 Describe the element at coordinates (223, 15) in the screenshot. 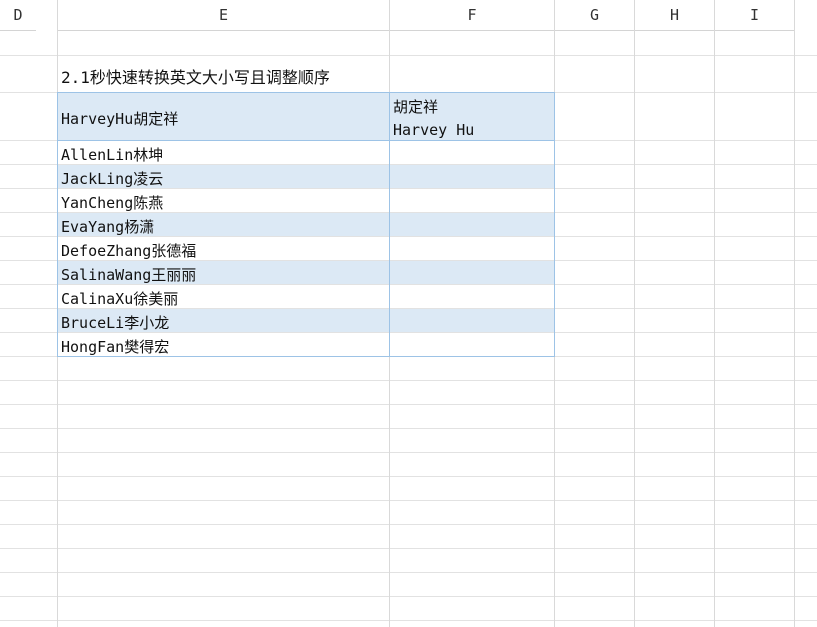

I see `column-header-e: E` at that location.